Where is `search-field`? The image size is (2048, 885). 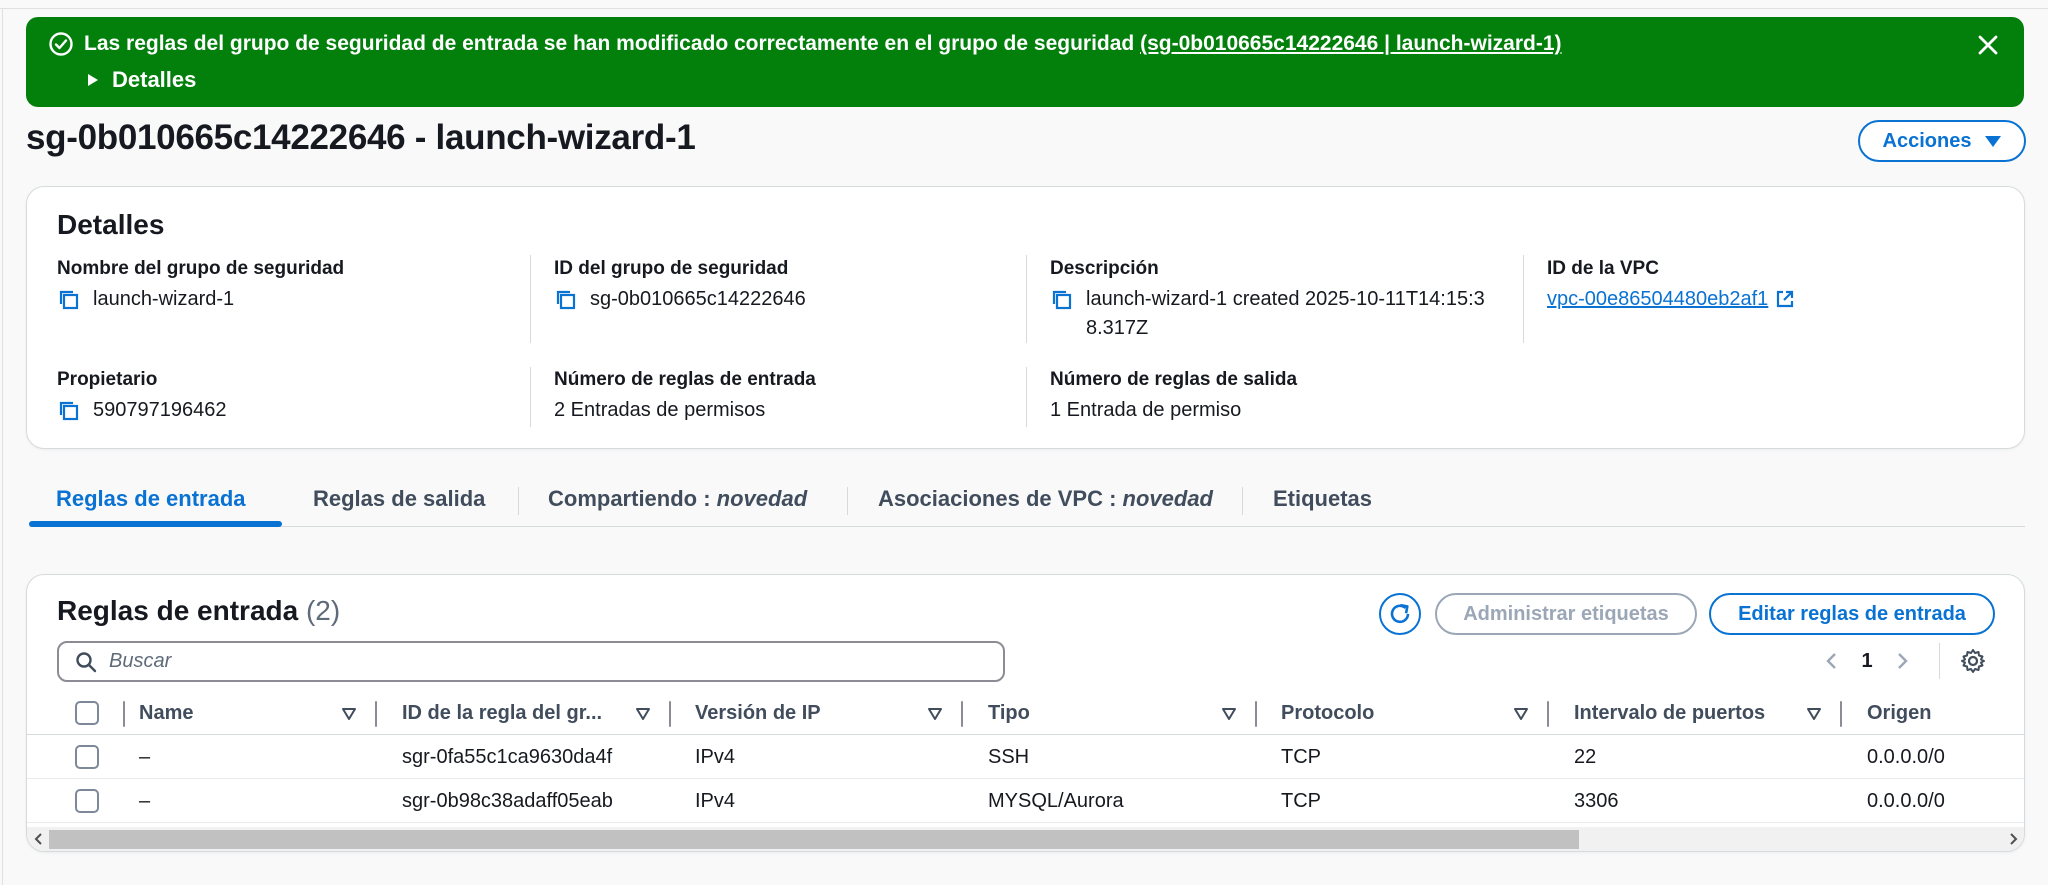 search-field is located at coordinates (531, 661).